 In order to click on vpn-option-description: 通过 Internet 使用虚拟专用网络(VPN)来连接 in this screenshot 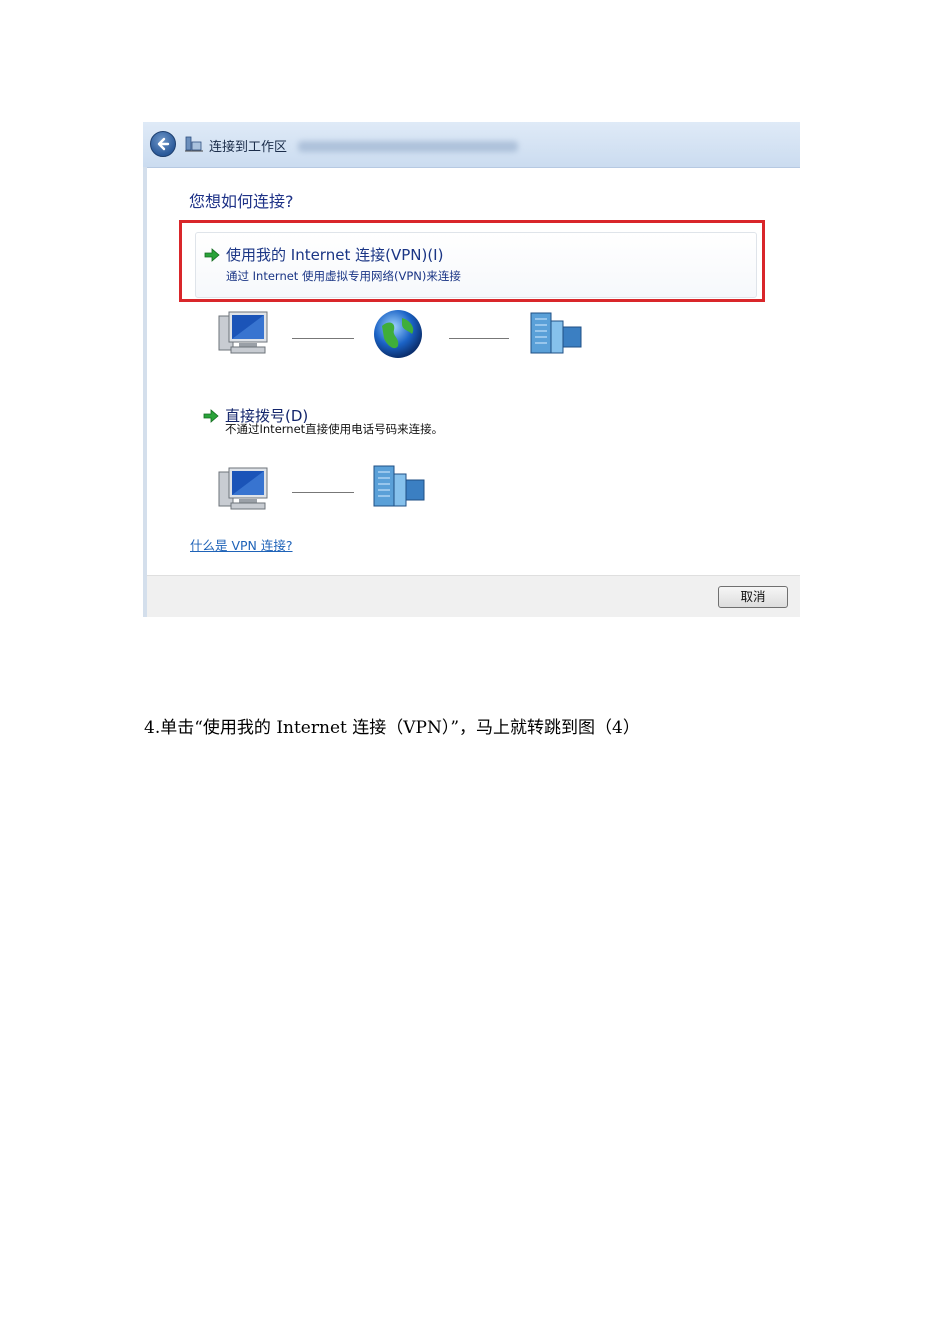, I will do `click(343, 276)`.